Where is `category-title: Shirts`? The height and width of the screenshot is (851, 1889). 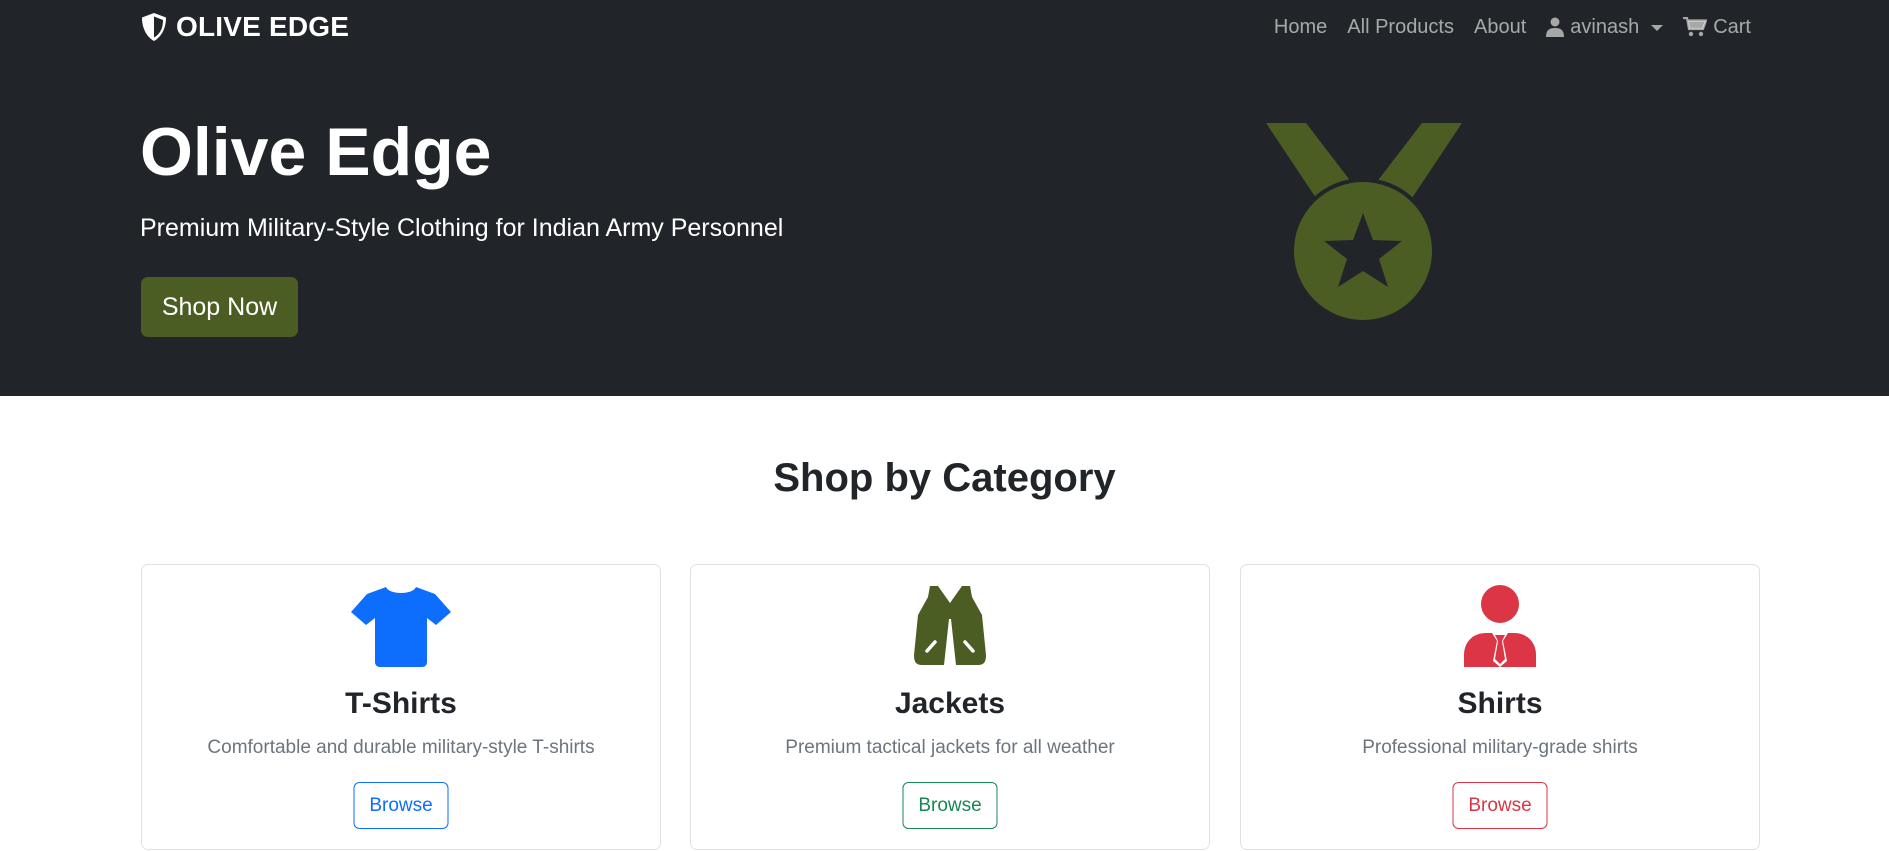 category-title: Shirts is located at coordinates (1500, 703).